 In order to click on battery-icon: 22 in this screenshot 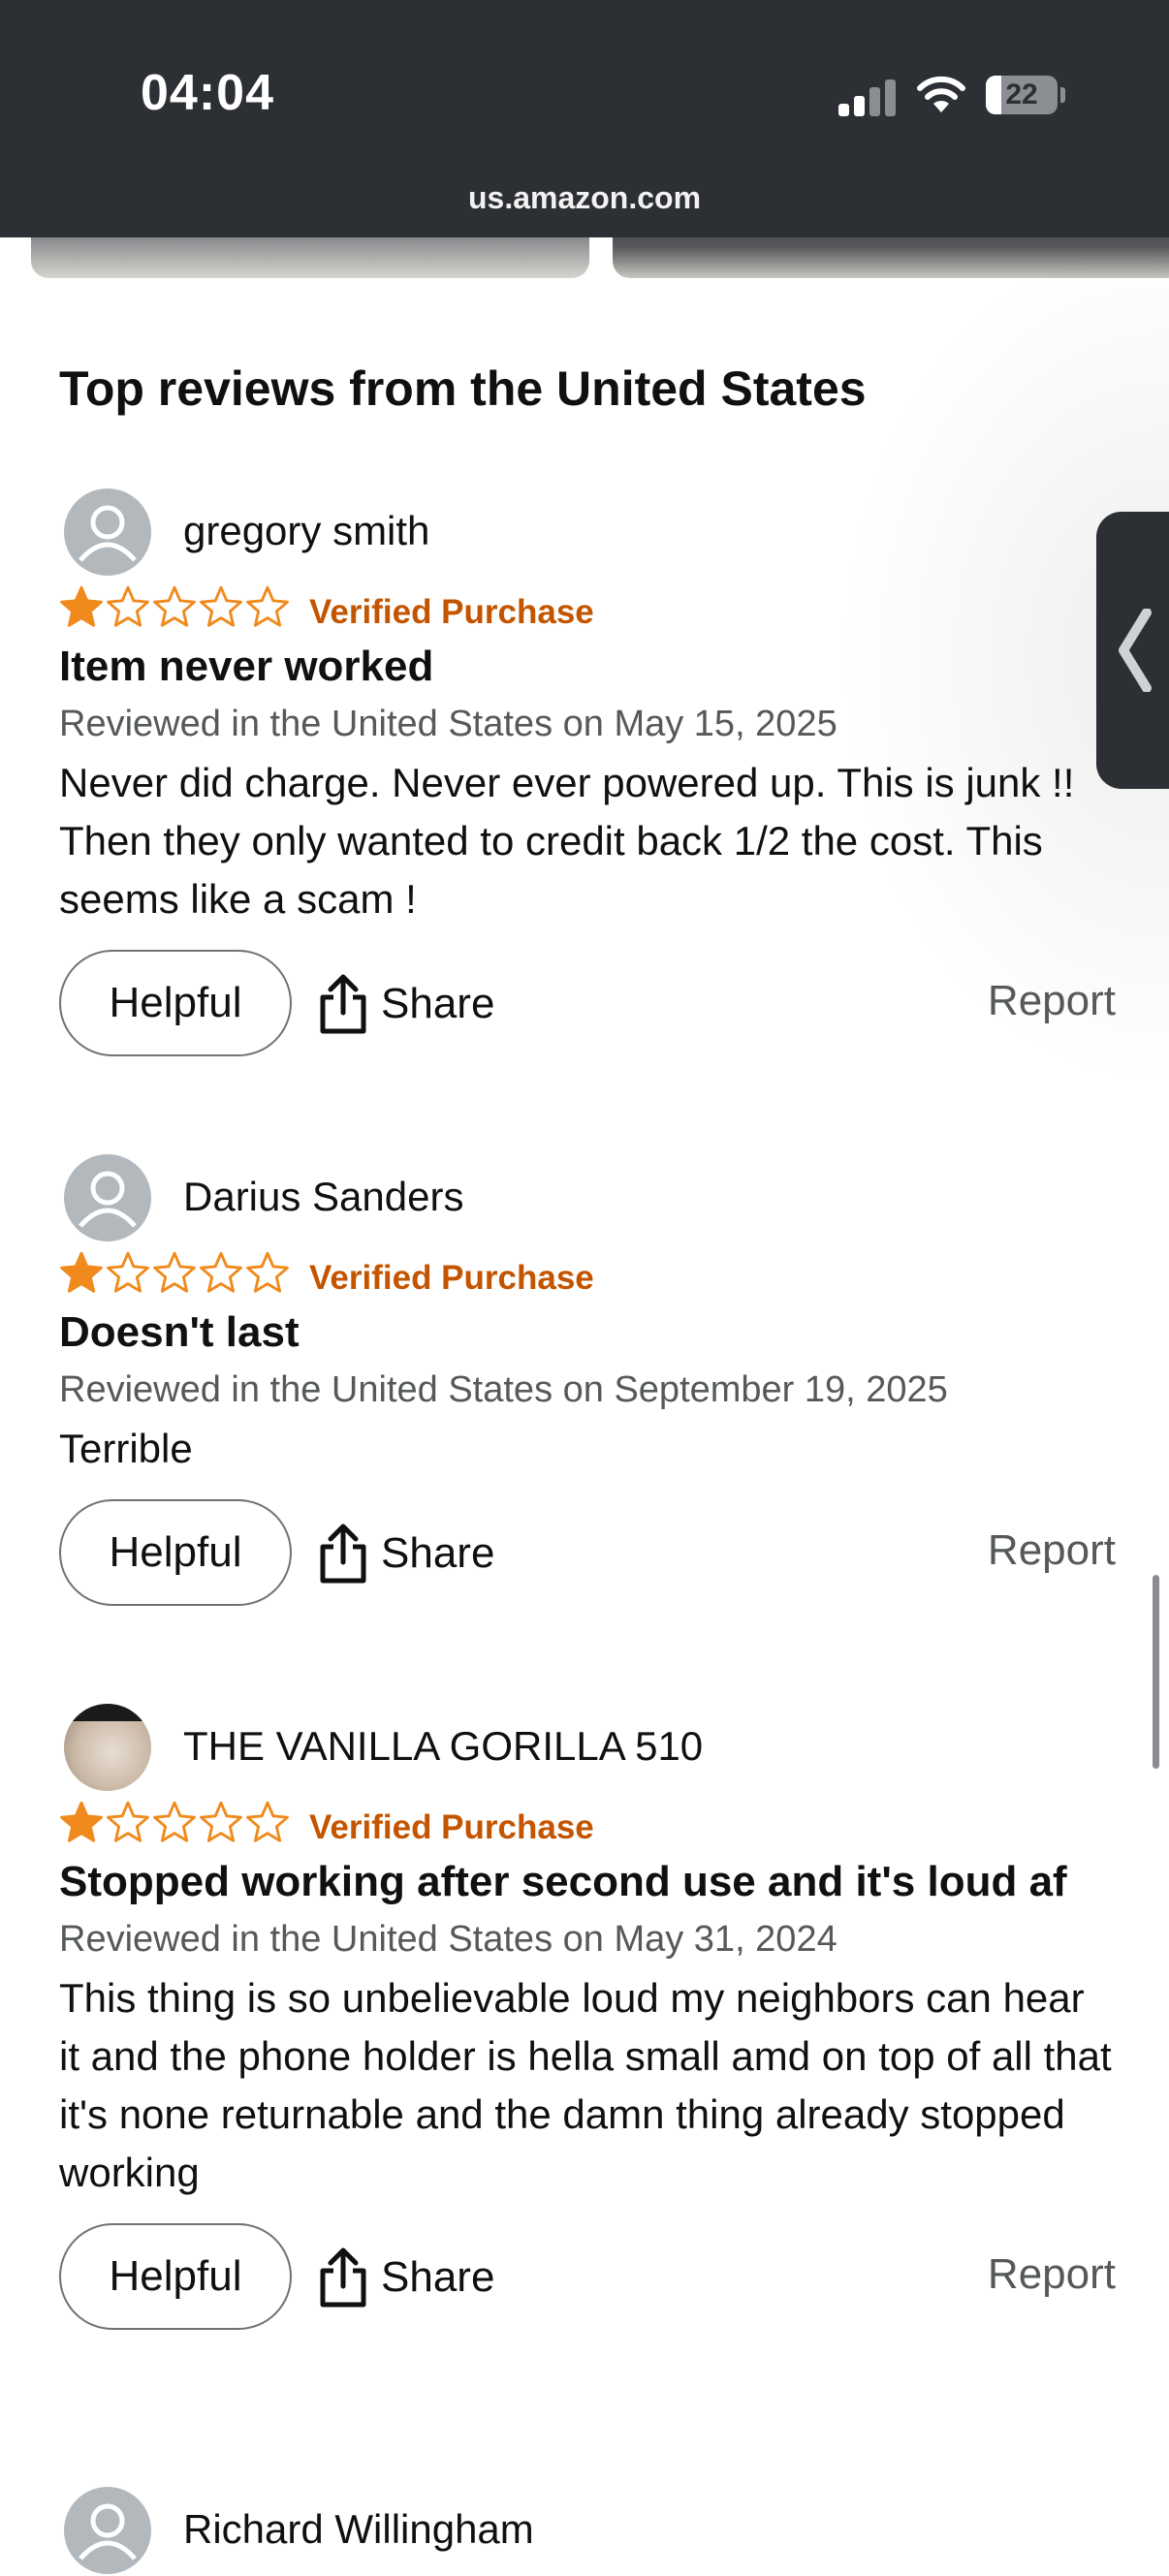, I will do `click(1022, 95)`.